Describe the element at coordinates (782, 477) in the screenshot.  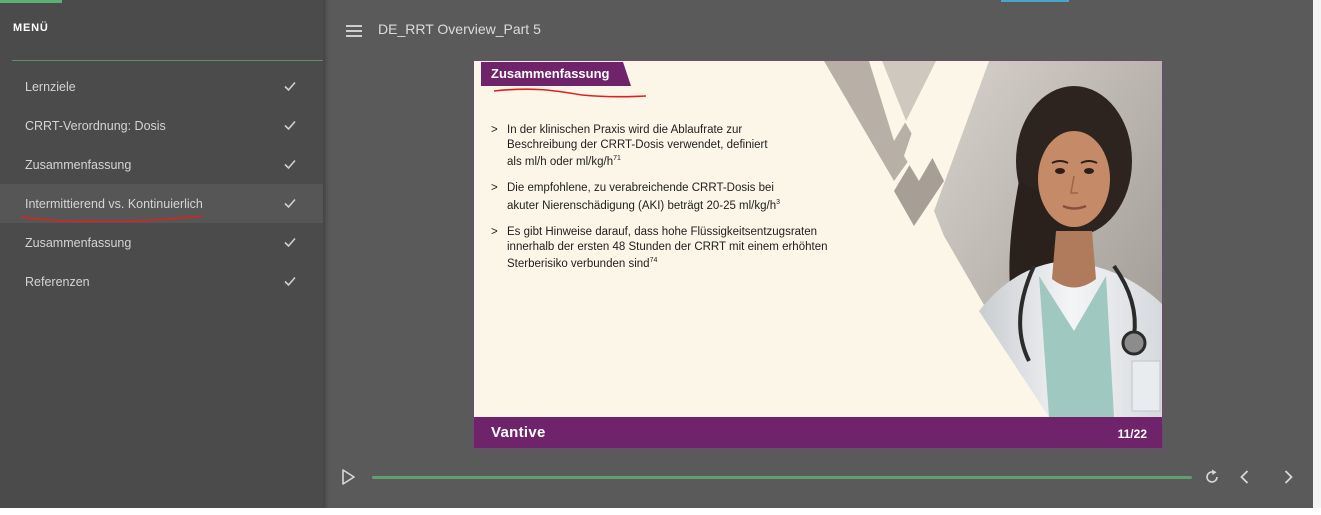
I see `progress-bar` at that location.